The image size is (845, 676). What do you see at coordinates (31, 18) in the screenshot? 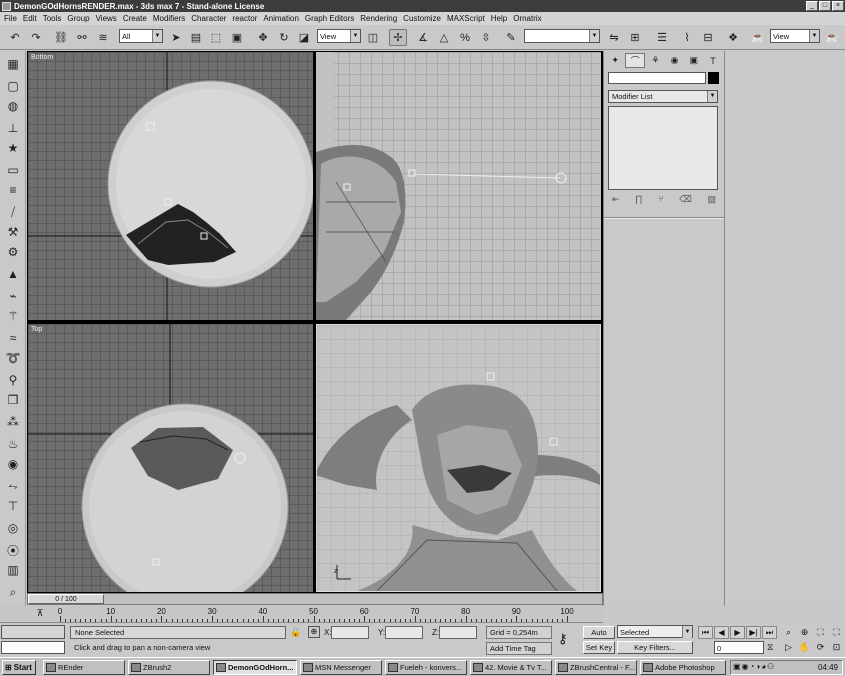
I see `menu-edit: Edit` at bounding box center [31, 18].